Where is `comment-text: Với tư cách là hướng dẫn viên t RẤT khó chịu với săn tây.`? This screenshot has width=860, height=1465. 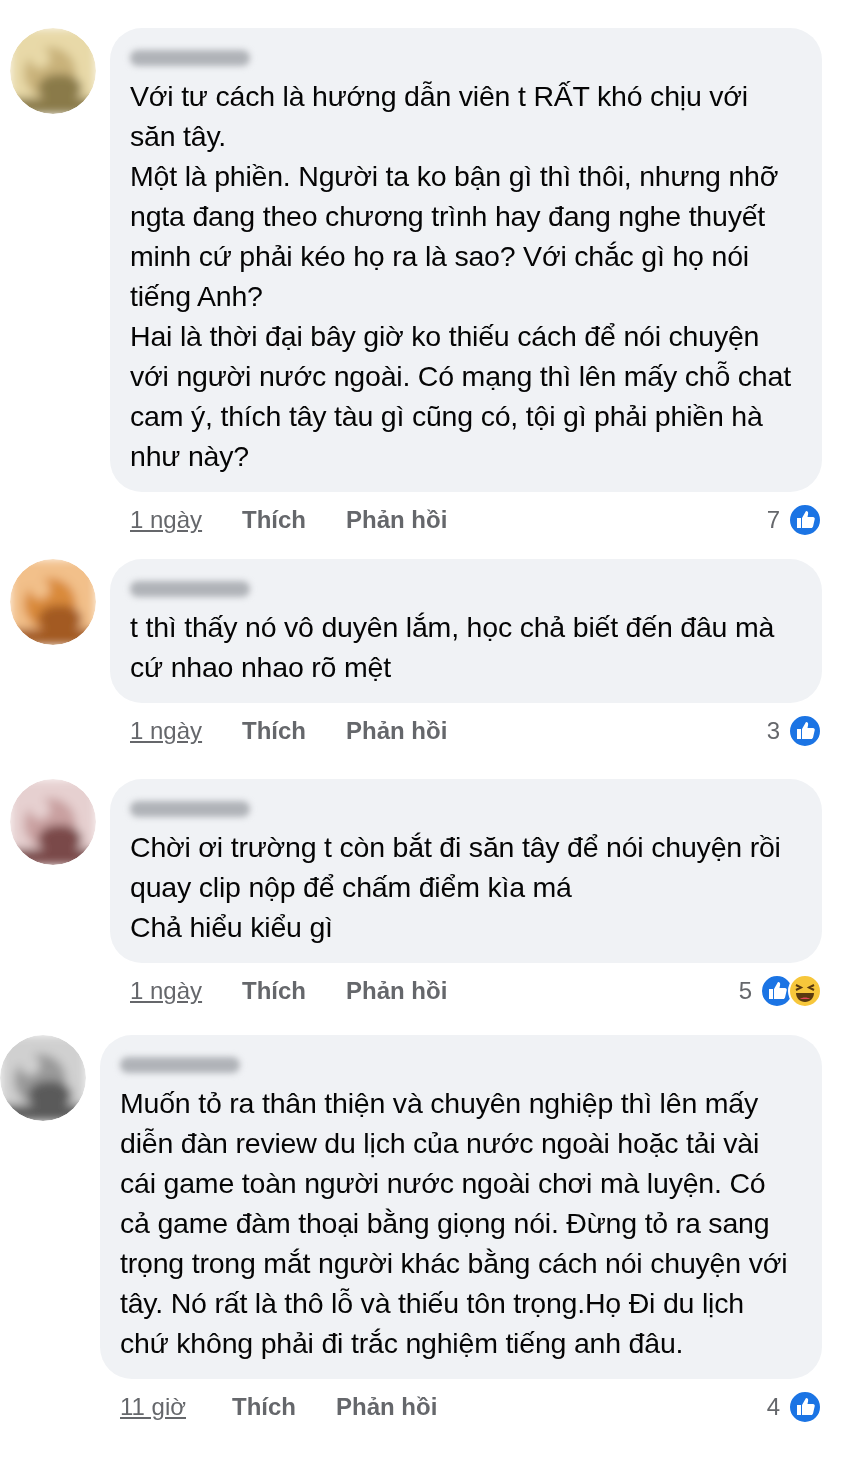 comment-text: Với tư cách là hướng dẫn viên t RẤT khó chịu với săn tây. is located at coordinates (439, 116).